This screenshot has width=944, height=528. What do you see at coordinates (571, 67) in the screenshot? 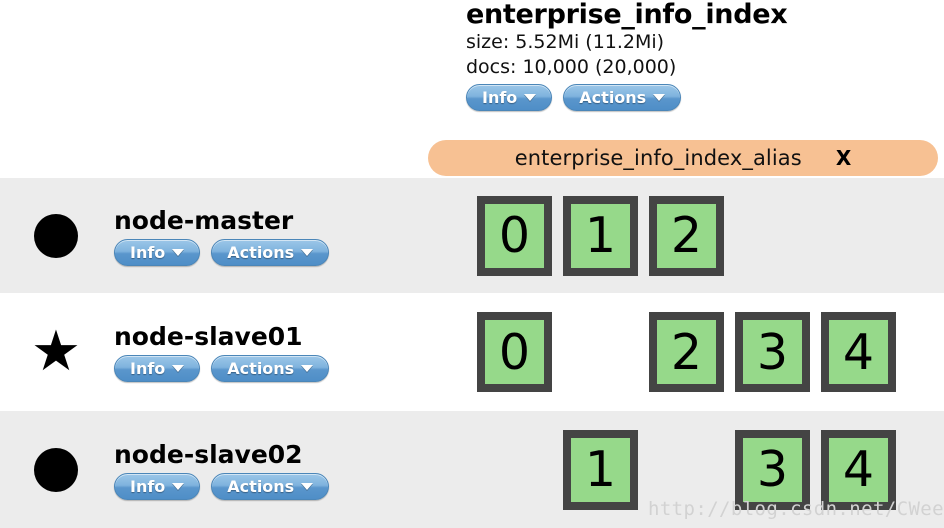
I see `index-docs-stat: docs: 10,000 (20,000)` at bounding box center [571, 67].